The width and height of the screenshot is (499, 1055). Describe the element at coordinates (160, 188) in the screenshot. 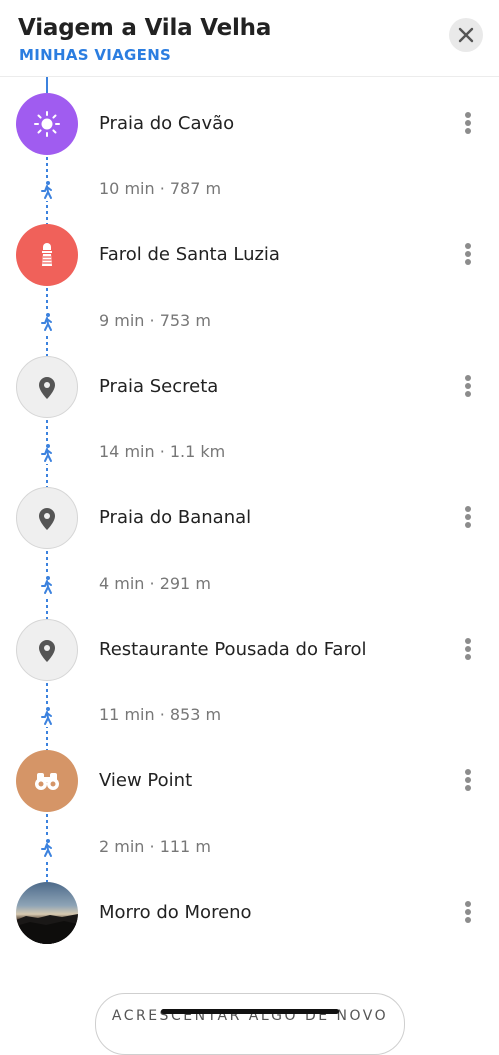

I see `segment-duration-distance: 10 min · 787 m` at that location.